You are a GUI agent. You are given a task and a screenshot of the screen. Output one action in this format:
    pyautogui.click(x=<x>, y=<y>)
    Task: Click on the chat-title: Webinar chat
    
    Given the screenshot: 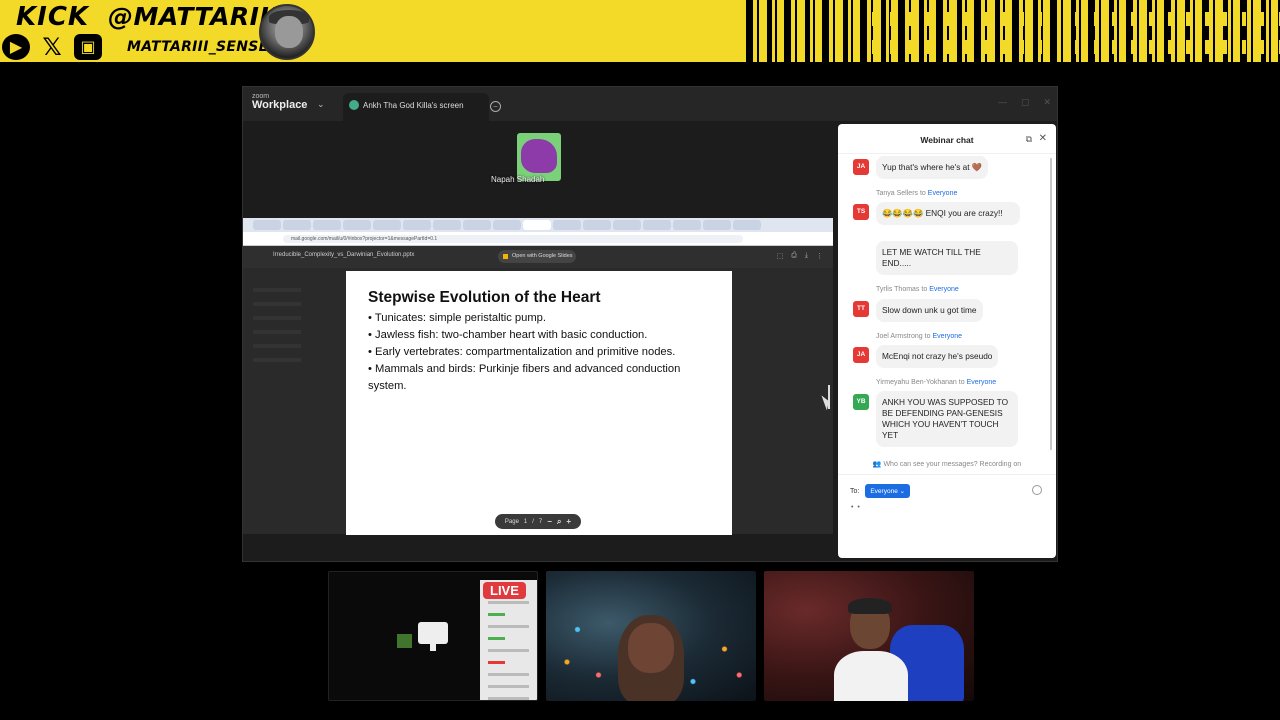 What is the action you would take?
    pyautogui.click(x=947, y=140)
    